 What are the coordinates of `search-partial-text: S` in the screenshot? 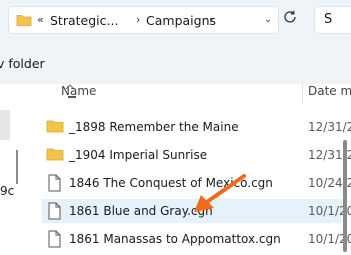 It's located at (328, 19).